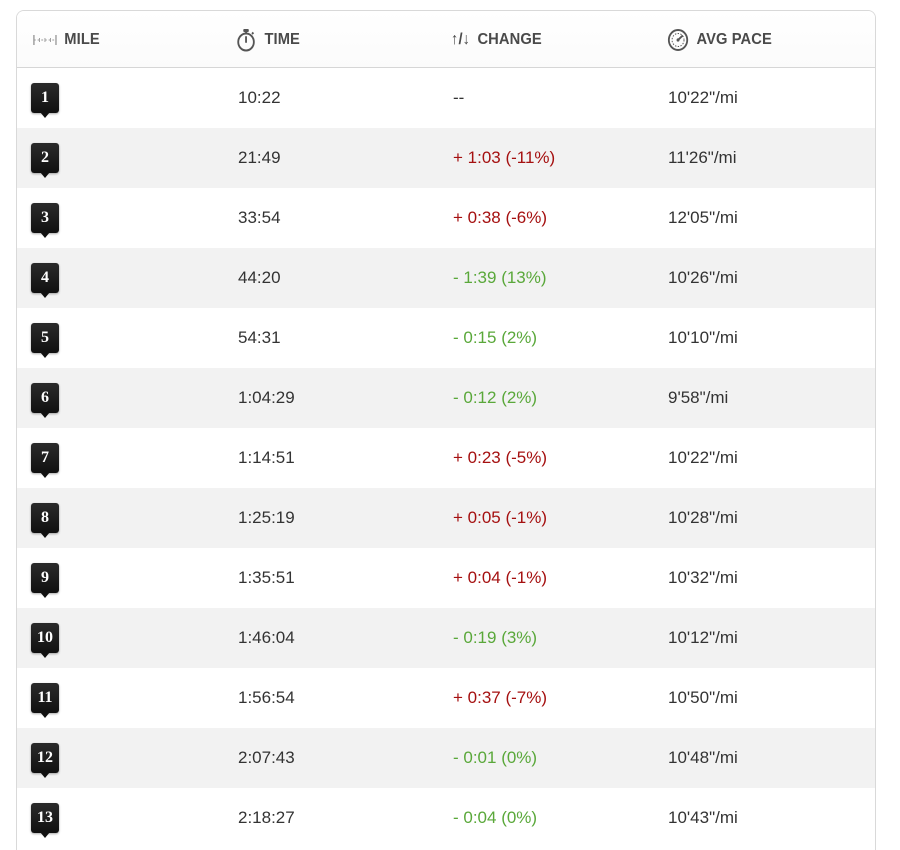 The width and height of the screenshot is (900, 850). I want to click on ruler-icon, so click(45, 40).